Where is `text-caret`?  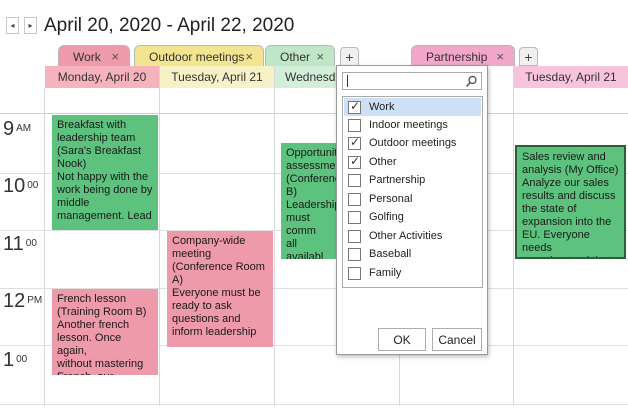 text-caret is located at coordinates (347, 81).